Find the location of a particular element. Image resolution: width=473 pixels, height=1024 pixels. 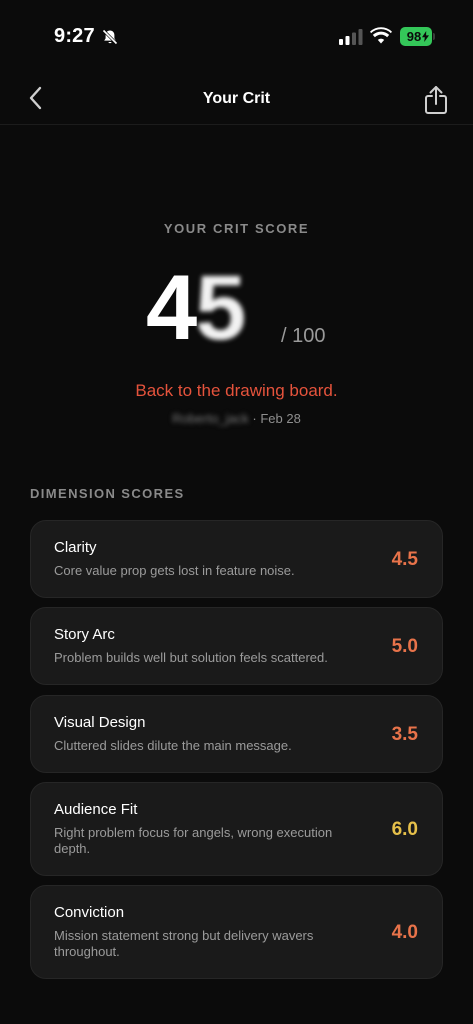

battery-level: 98 is located at coordinates (414, 36).